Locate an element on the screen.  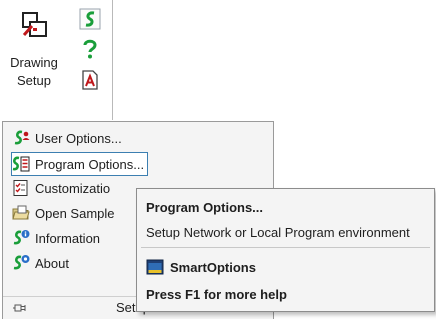
about-icon is located at coordinates (21, 263).